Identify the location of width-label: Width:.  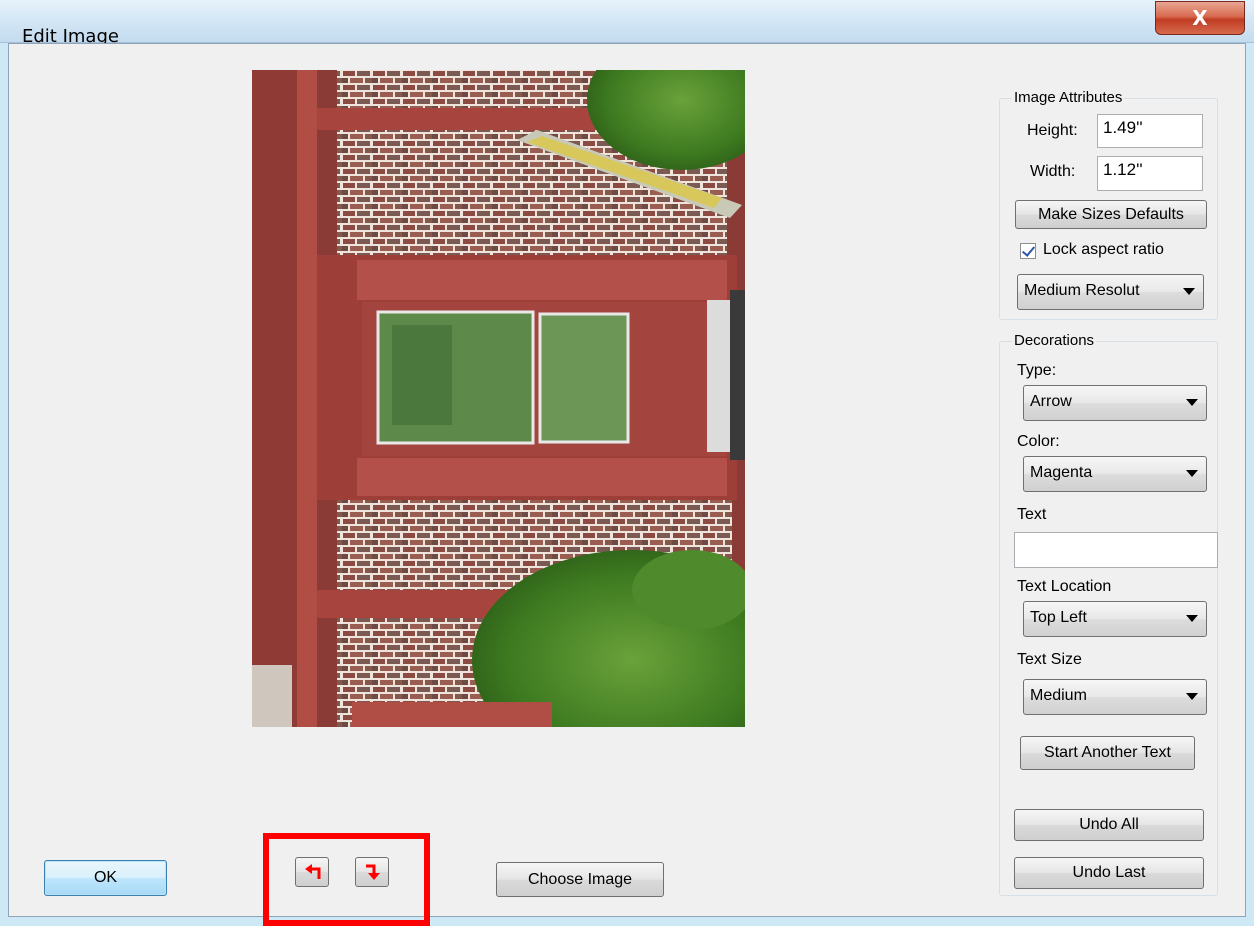
(1053, 171).